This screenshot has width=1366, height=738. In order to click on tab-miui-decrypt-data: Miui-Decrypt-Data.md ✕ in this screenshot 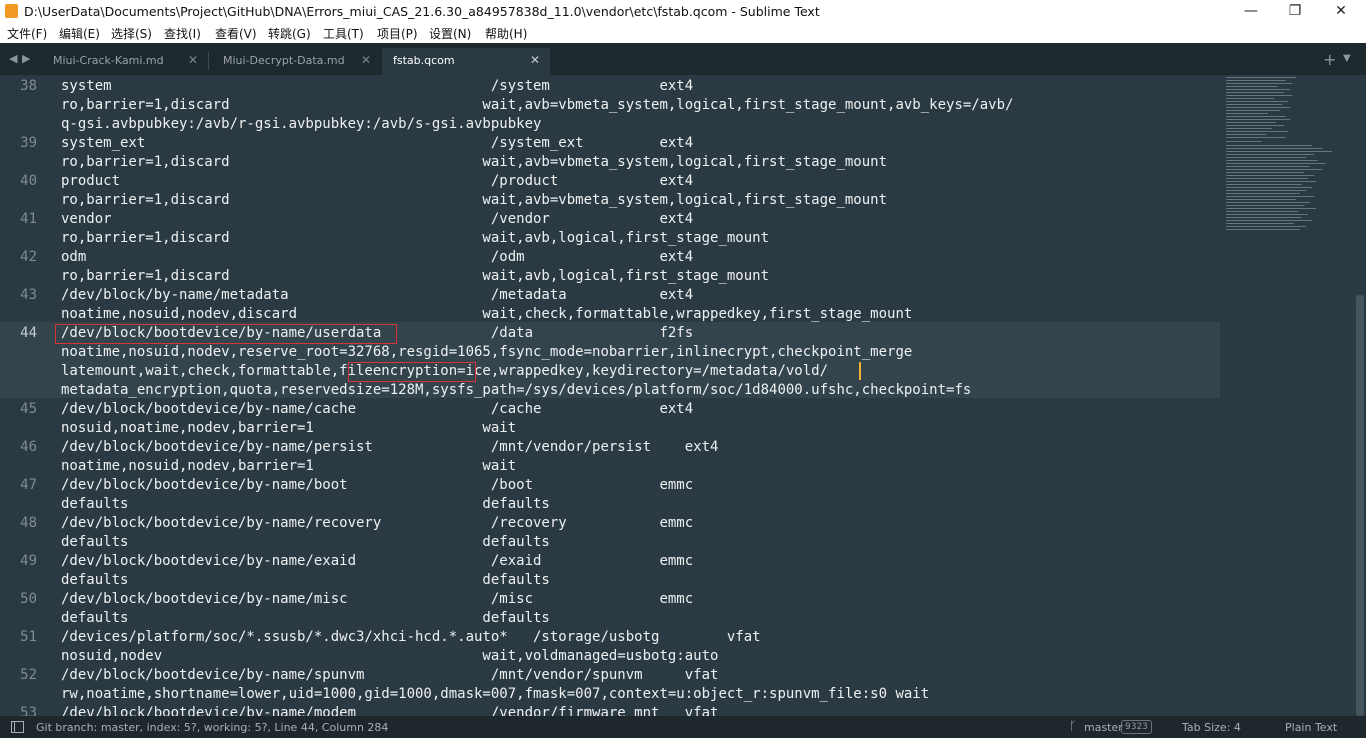, I will do `click(297, 61)`.